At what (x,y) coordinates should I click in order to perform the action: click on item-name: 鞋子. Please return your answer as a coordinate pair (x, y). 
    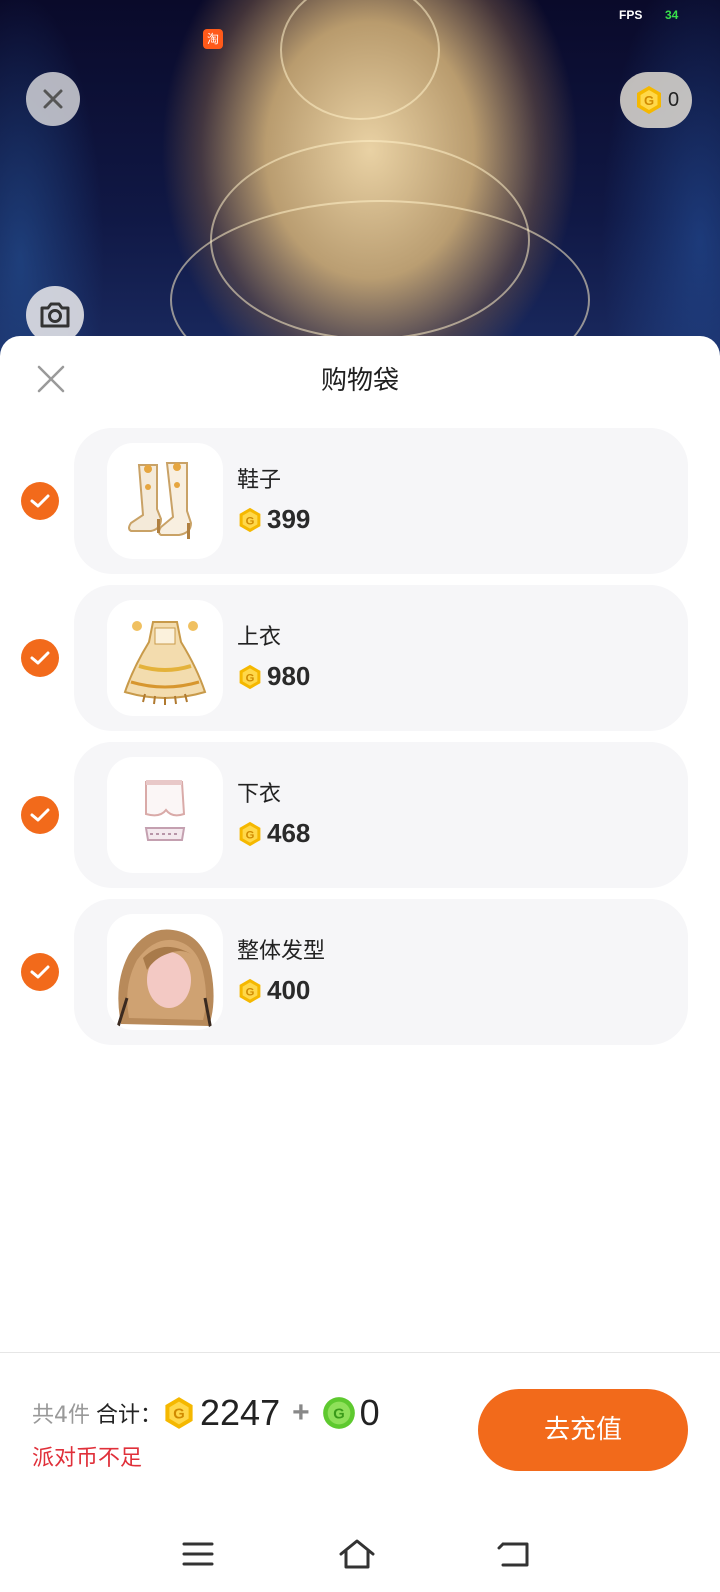
    Looking at the image, I should click on (259, 480).